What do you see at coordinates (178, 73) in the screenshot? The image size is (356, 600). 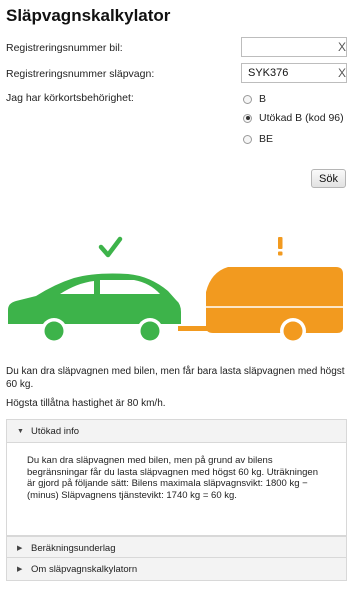 I see `trailer-reg-field-wrap: X` at bounding box center [178, 73].